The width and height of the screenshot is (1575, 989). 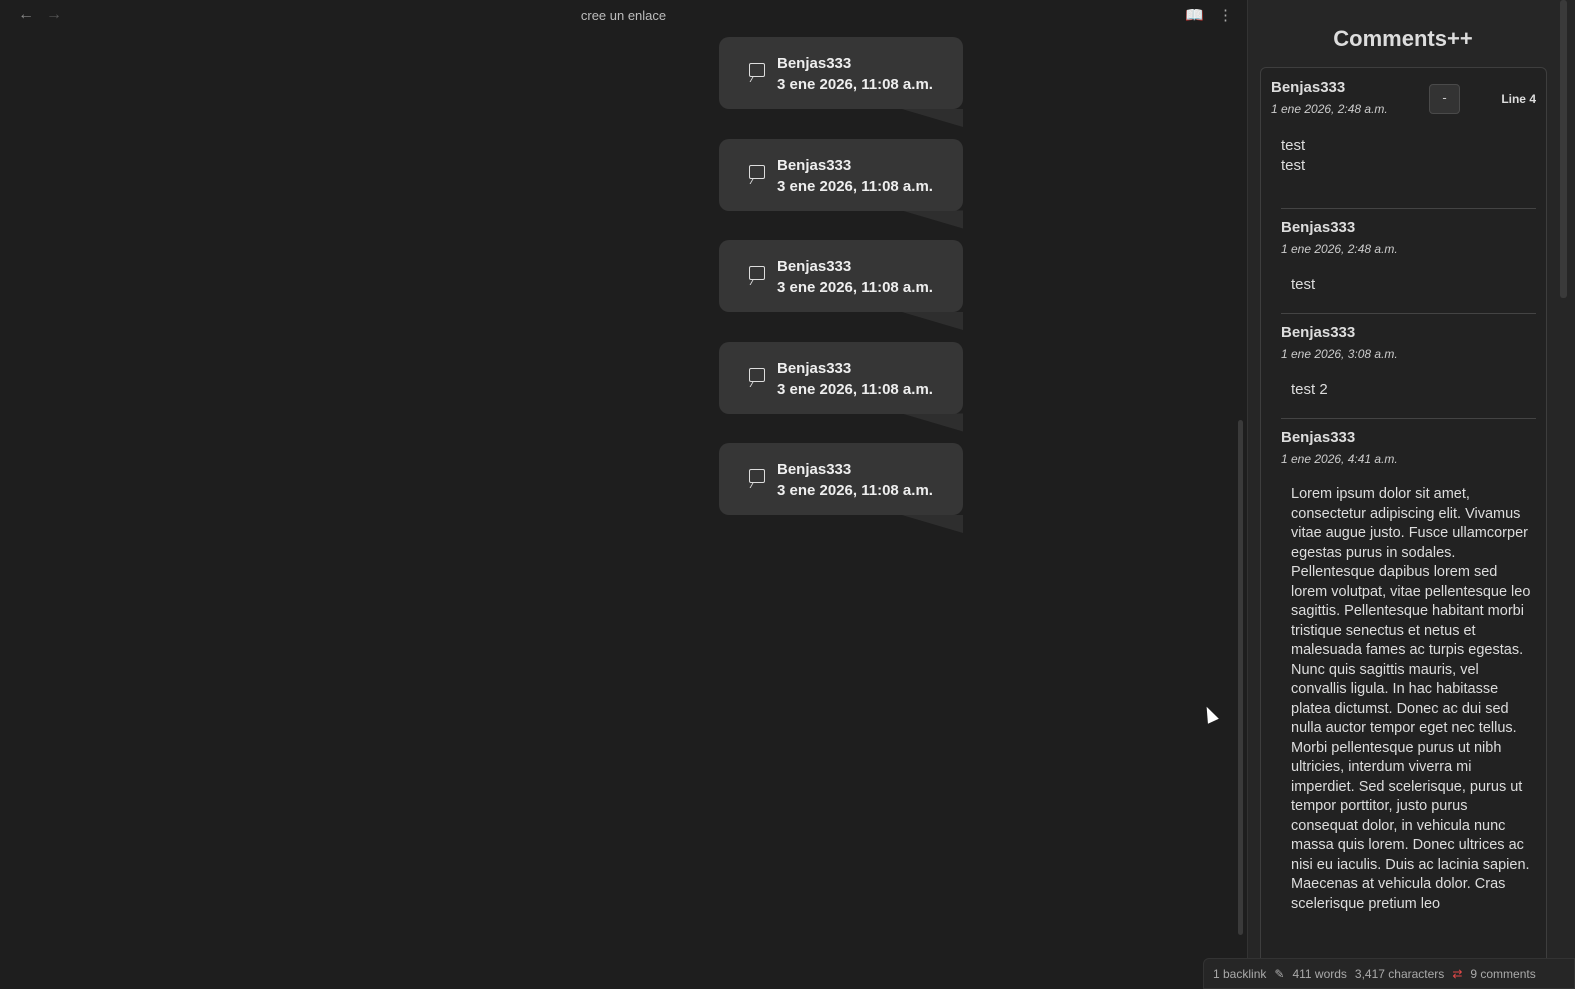 What do you see at coordinates (1403, 38) in the screenshot?
I see `sidebar-title: Comments++` at bounding box center [1403, 38].